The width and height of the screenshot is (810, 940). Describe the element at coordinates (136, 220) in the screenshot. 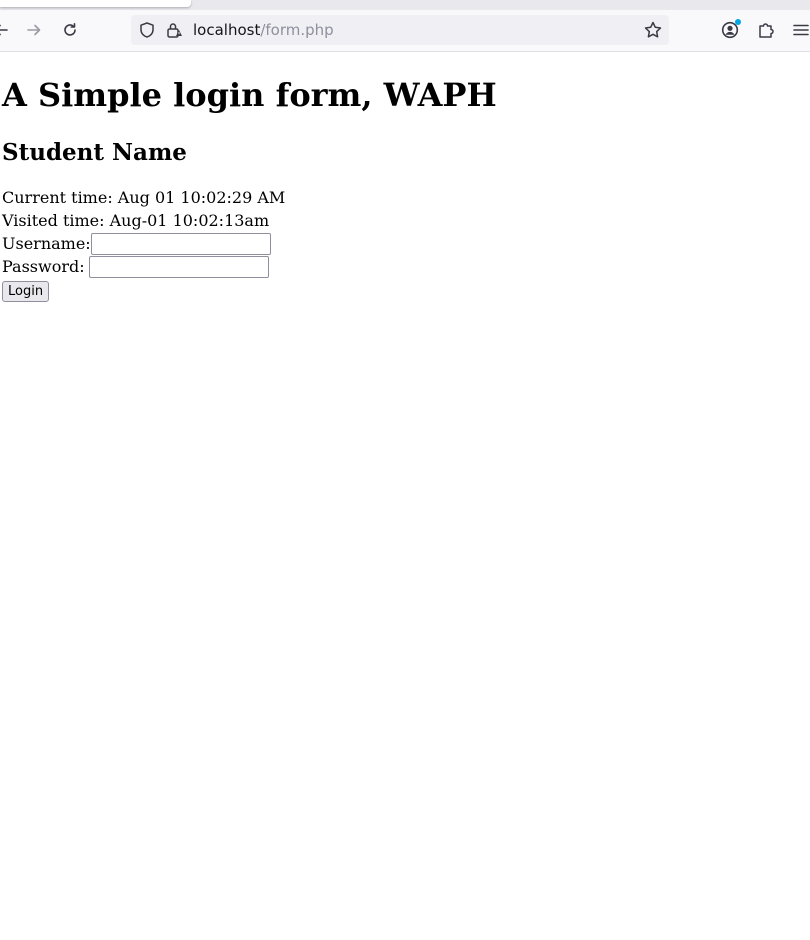

I see `visited-time-text: Visited time: Aug-01 10:02:13am` at that location.